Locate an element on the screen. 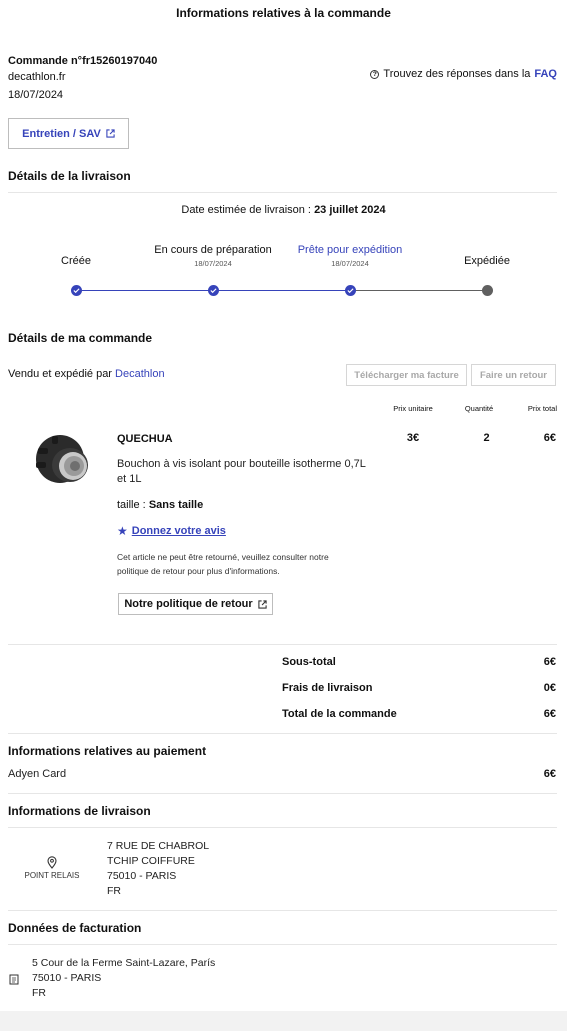  shipping-fee-value: 0€ is located at coordinates (549, 688).